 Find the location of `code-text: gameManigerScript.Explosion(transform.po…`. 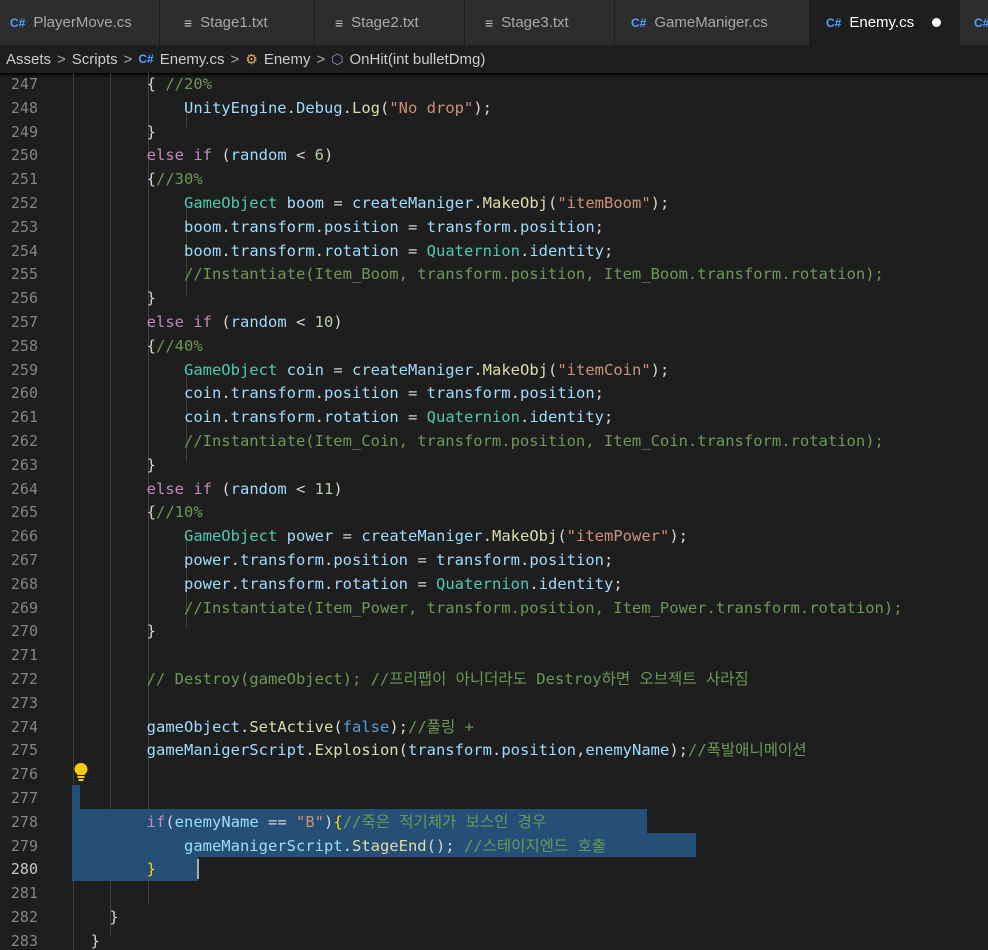

code-text: gameManigerScript.Explosion(transform.po… is located at coordinates (439, 751).